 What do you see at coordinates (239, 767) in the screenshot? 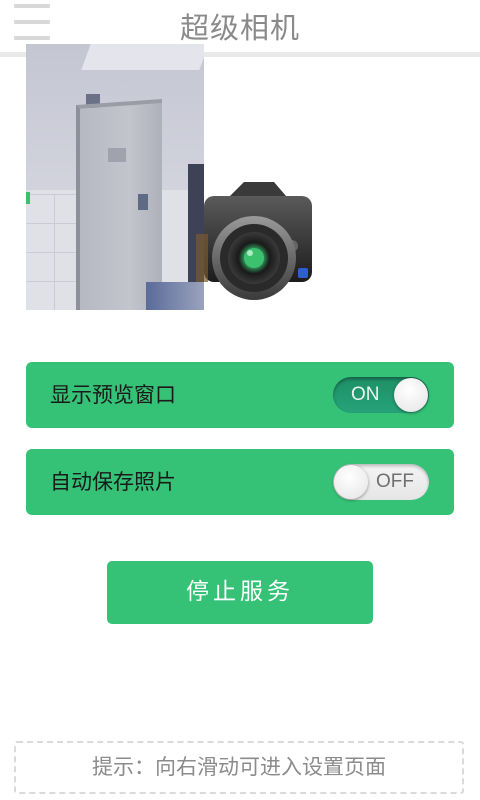
I see `swipe-hint: 提示：向右滑动可进入设置页面` at bounding box center [239, 767].